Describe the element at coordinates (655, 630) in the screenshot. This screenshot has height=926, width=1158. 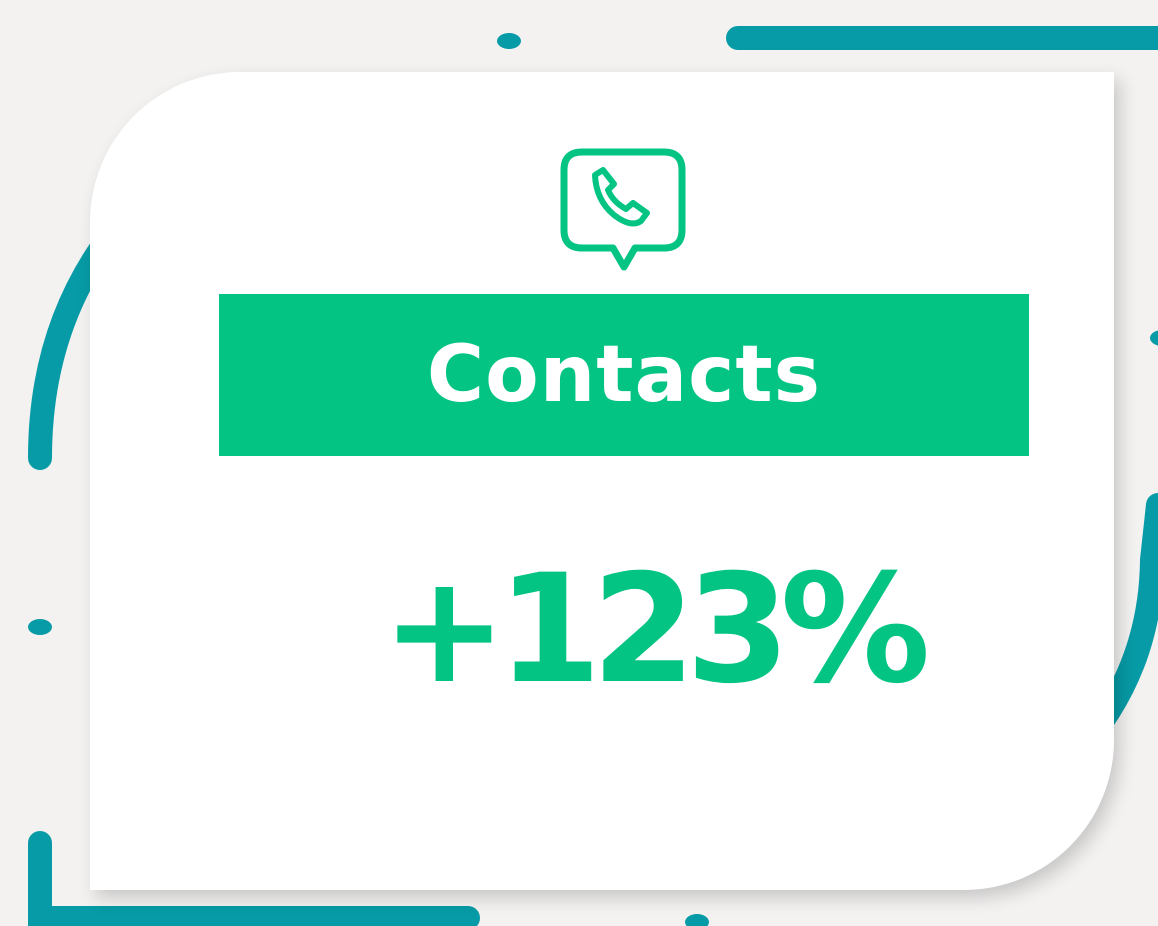
I see `stat-value: +123%` at that location.